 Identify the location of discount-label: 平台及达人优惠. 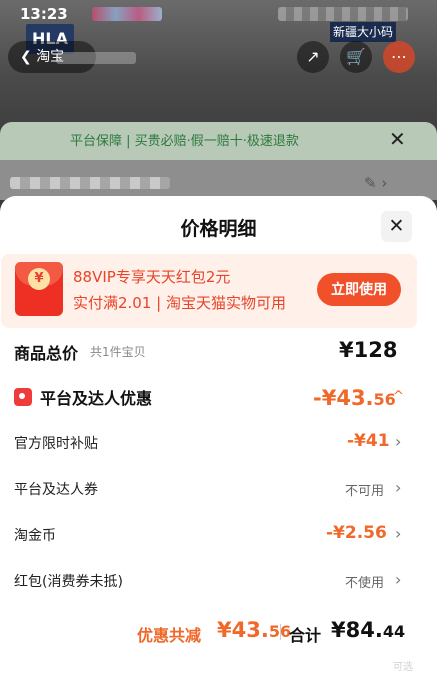
(96, 397).